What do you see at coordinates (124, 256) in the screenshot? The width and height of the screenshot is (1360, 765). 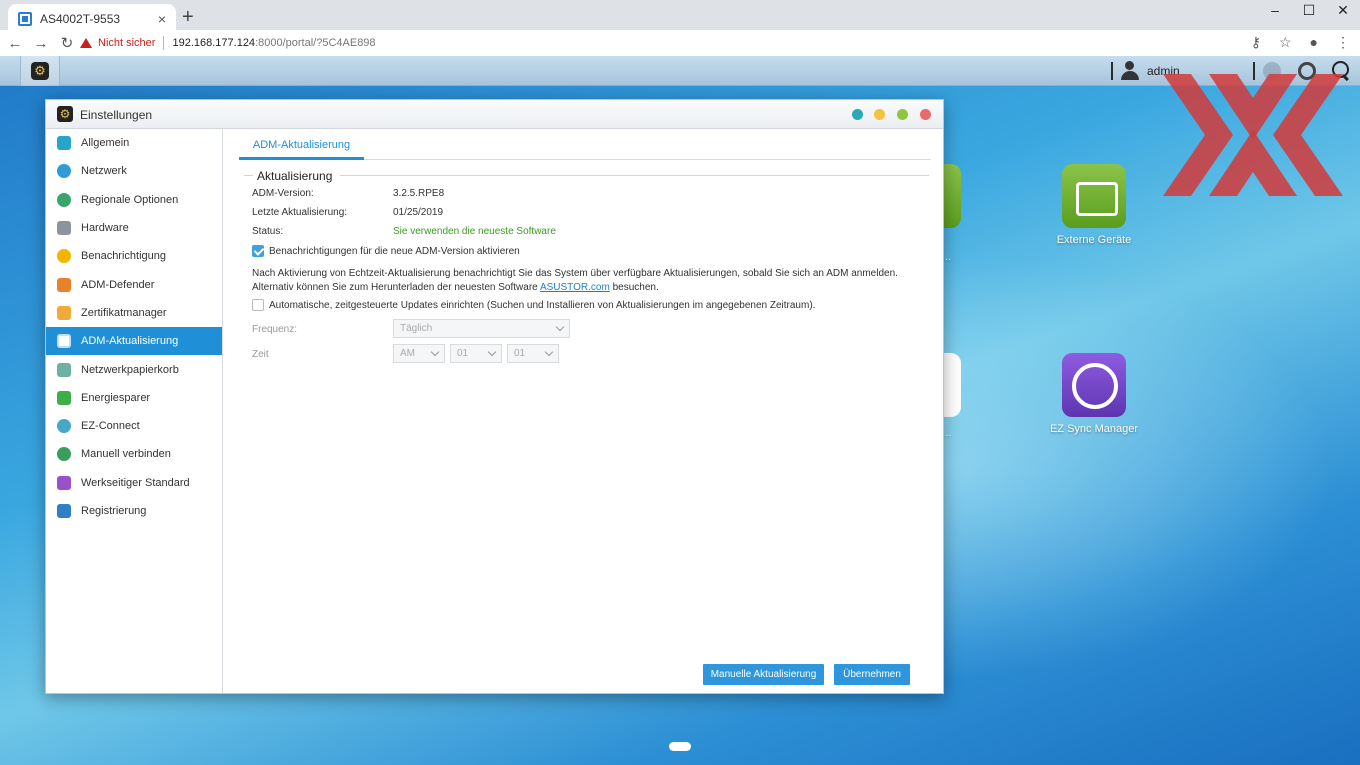 I see `sidebar-item-label: Benachrichtigung` at bounding box center [124, 256].